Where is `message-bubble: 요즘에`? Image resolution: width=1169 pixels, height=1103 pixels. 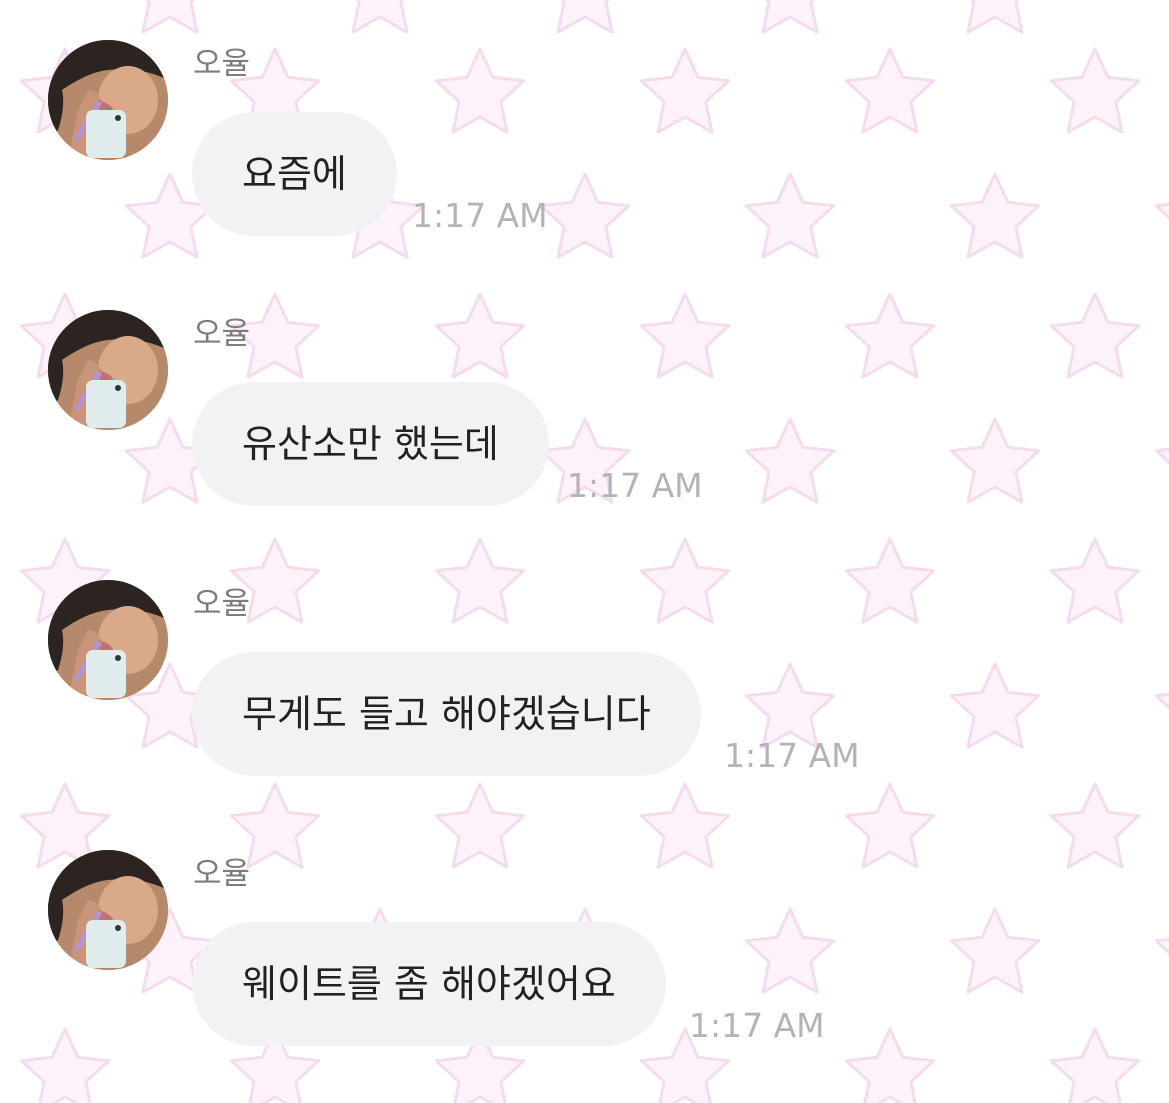
message-bubble: 요즘에 is located at coordinates (294, 174).